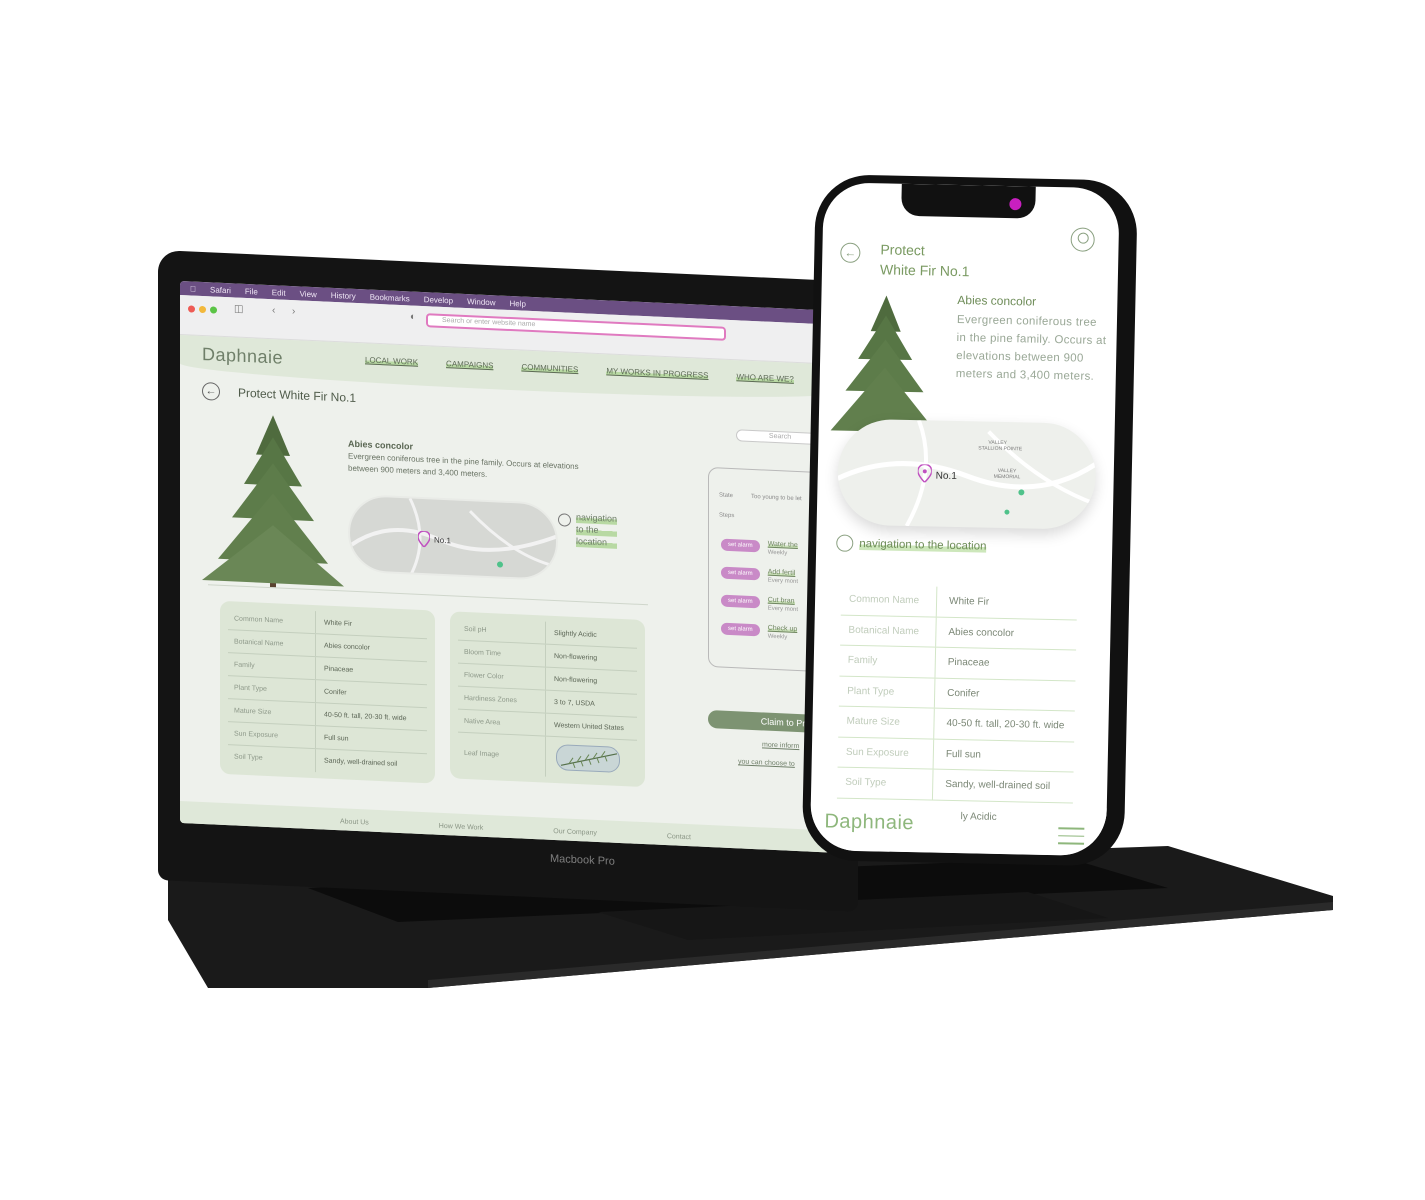  What do you see at coordinates (888, 661) in the screenshot?
I see `row-key: Family` at bounding box center [888, 661].